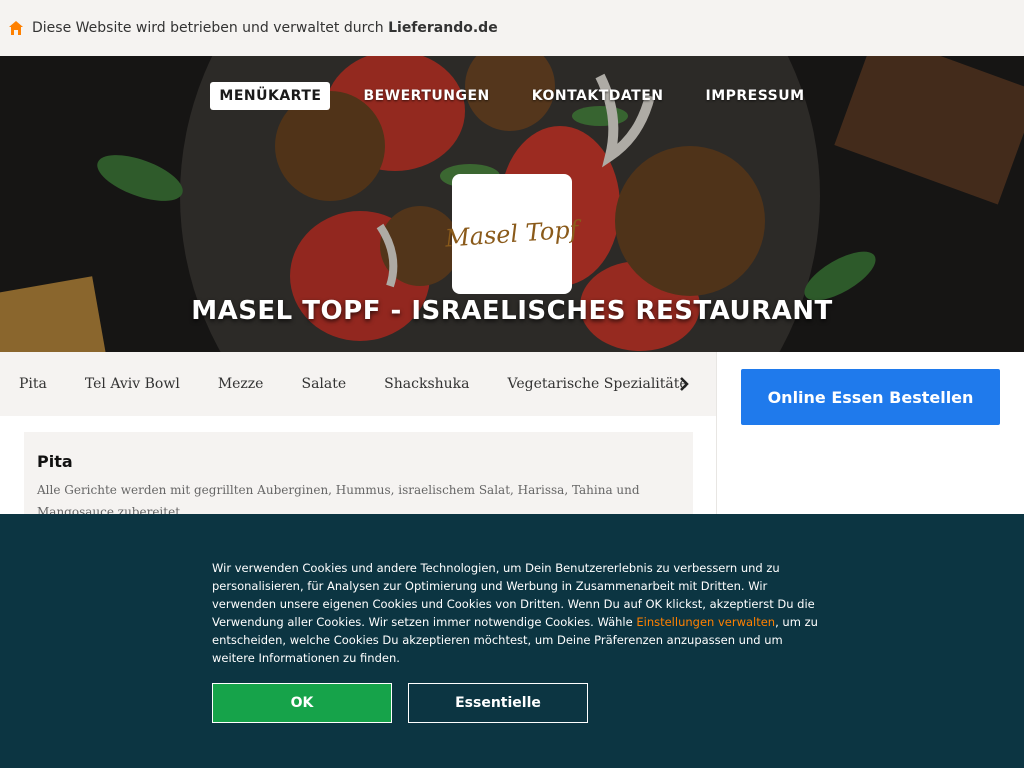 This screenshot has height=768, width=1024. What do you see at coordinates (132, 384) in the screenshot?
I see `category-tab-tel-aviv-bowl: Tel Aviv Bowl` at bounding box center [132, 384].